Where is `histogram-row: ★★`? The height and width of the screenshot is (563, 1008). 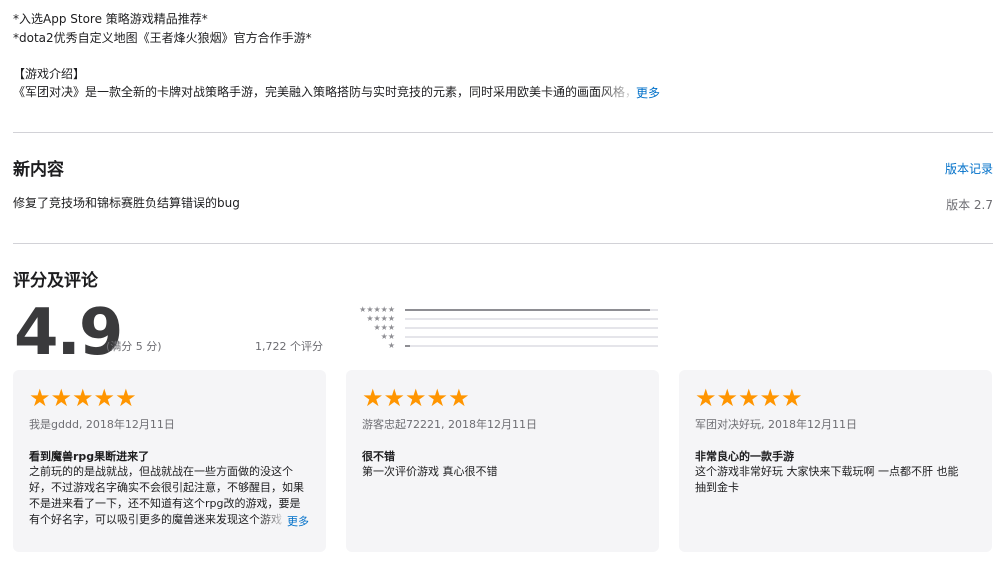 histogram-row: ★★ is located at coordinates (505, 337).